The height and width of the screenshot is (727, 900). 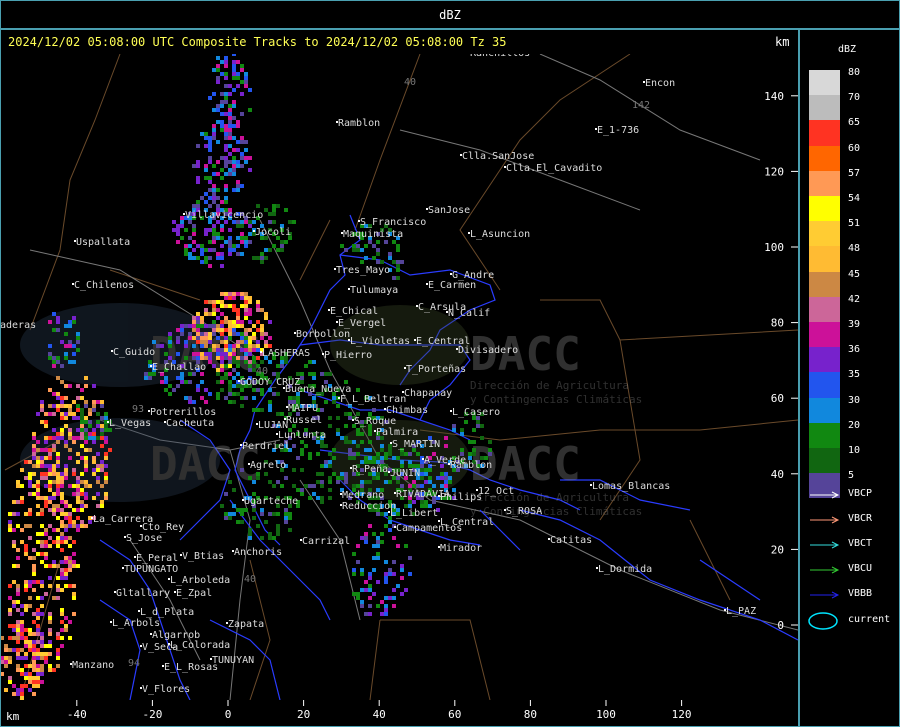 I want to click on legend-label: 51, so click(x=854, y=224).